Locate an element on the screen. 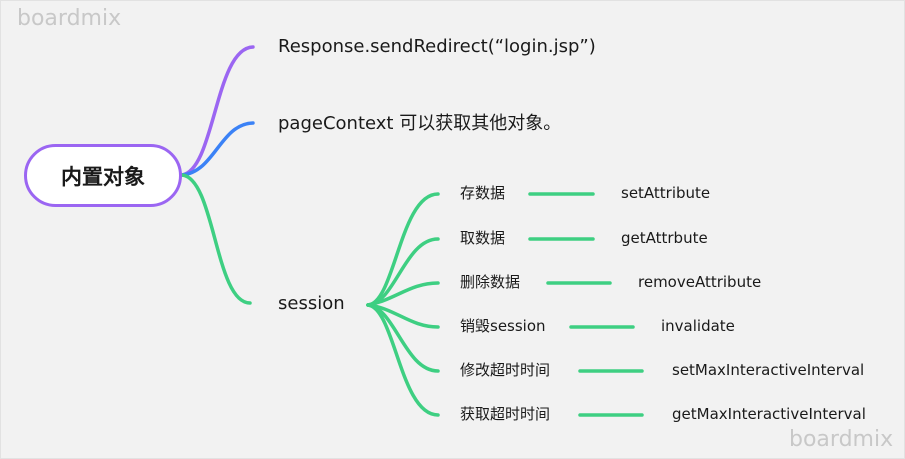 The width and height of the screenshot is (905, 459). watermark-top: boardmix is located at coordinates (69, 18).